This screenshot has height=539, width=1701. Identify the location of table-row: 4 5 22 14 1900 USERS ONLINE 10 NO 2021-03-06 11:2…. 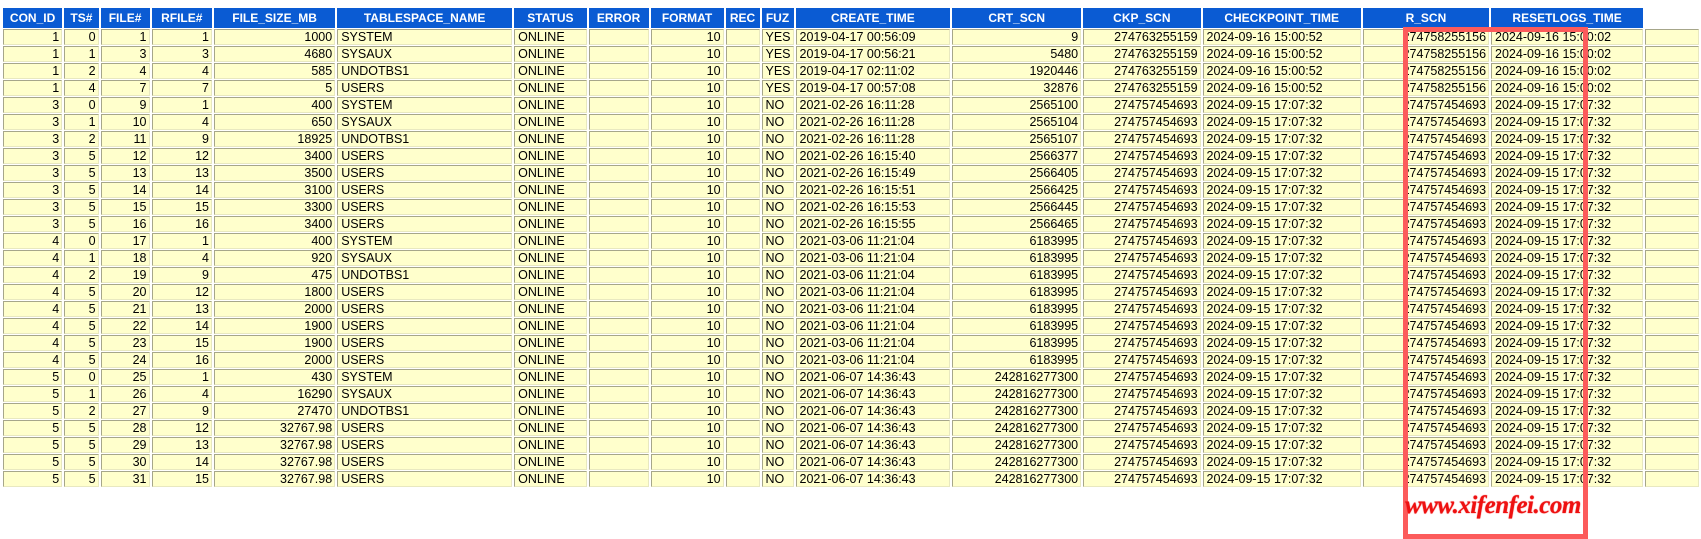
(851, 326).